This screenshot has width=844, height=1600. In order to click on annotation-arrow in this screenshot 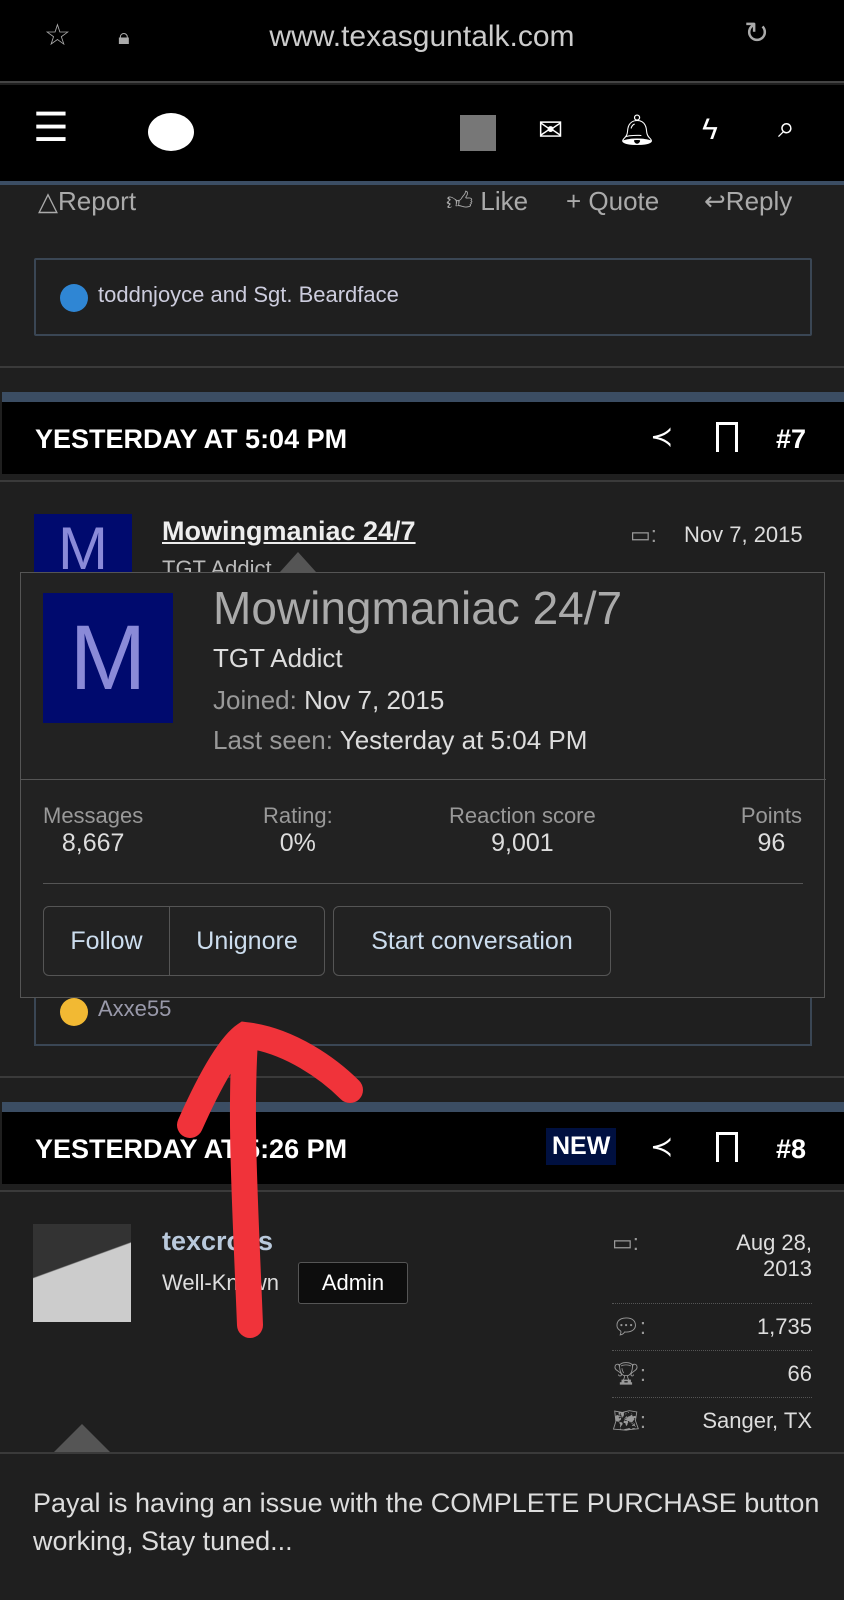, I will do `click(270, 1179)`.